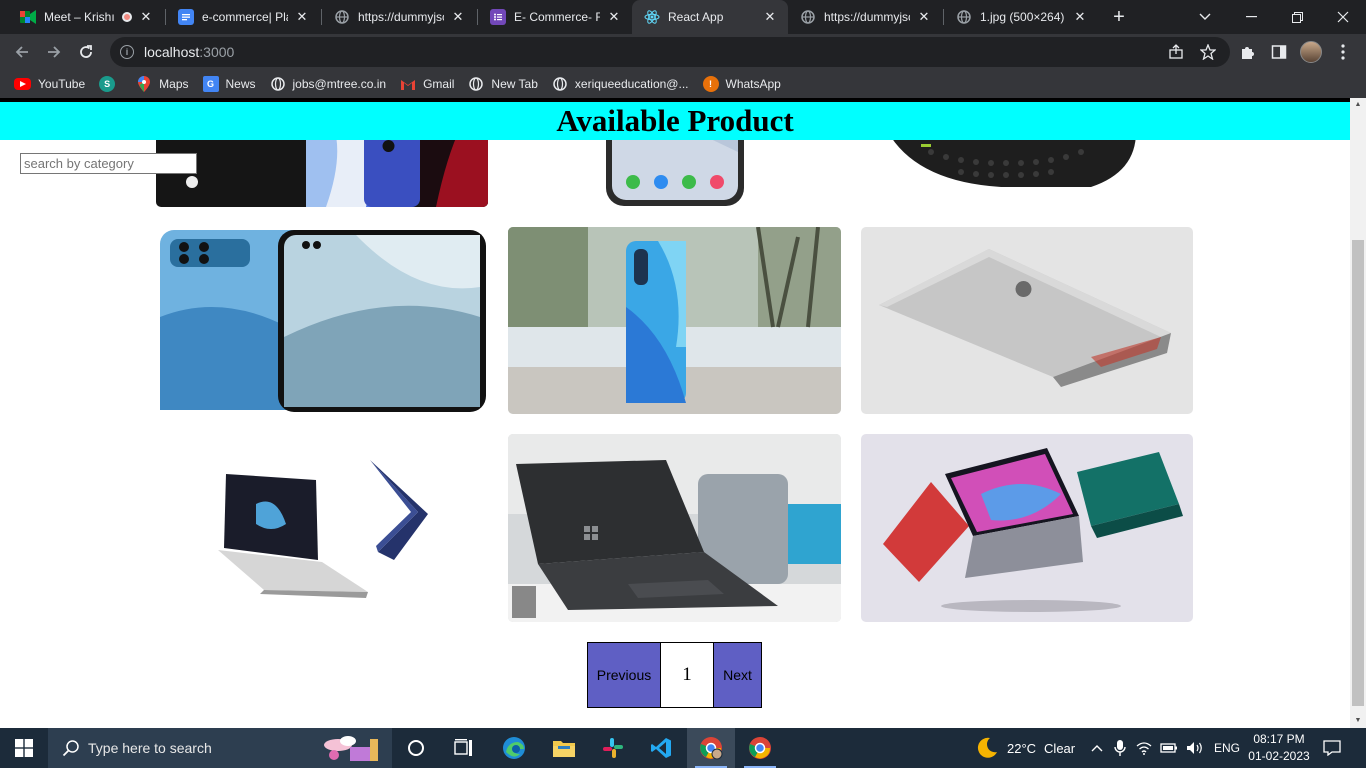 This screenshot has width=1366, height=768. Describe the element at coordinates (674, 320) in the screenshot. I see `huawei-p30-image` at that location.